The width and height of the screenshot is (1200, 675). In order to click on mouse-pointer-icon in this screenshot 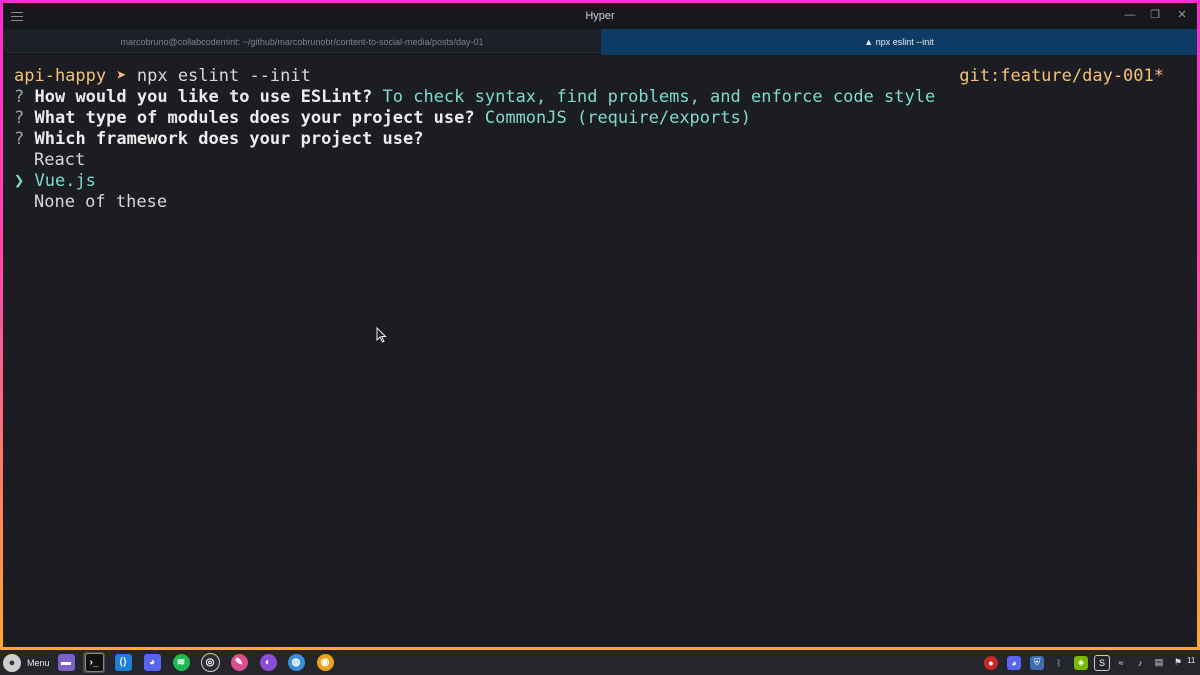, I will do `click(381, 335)`.